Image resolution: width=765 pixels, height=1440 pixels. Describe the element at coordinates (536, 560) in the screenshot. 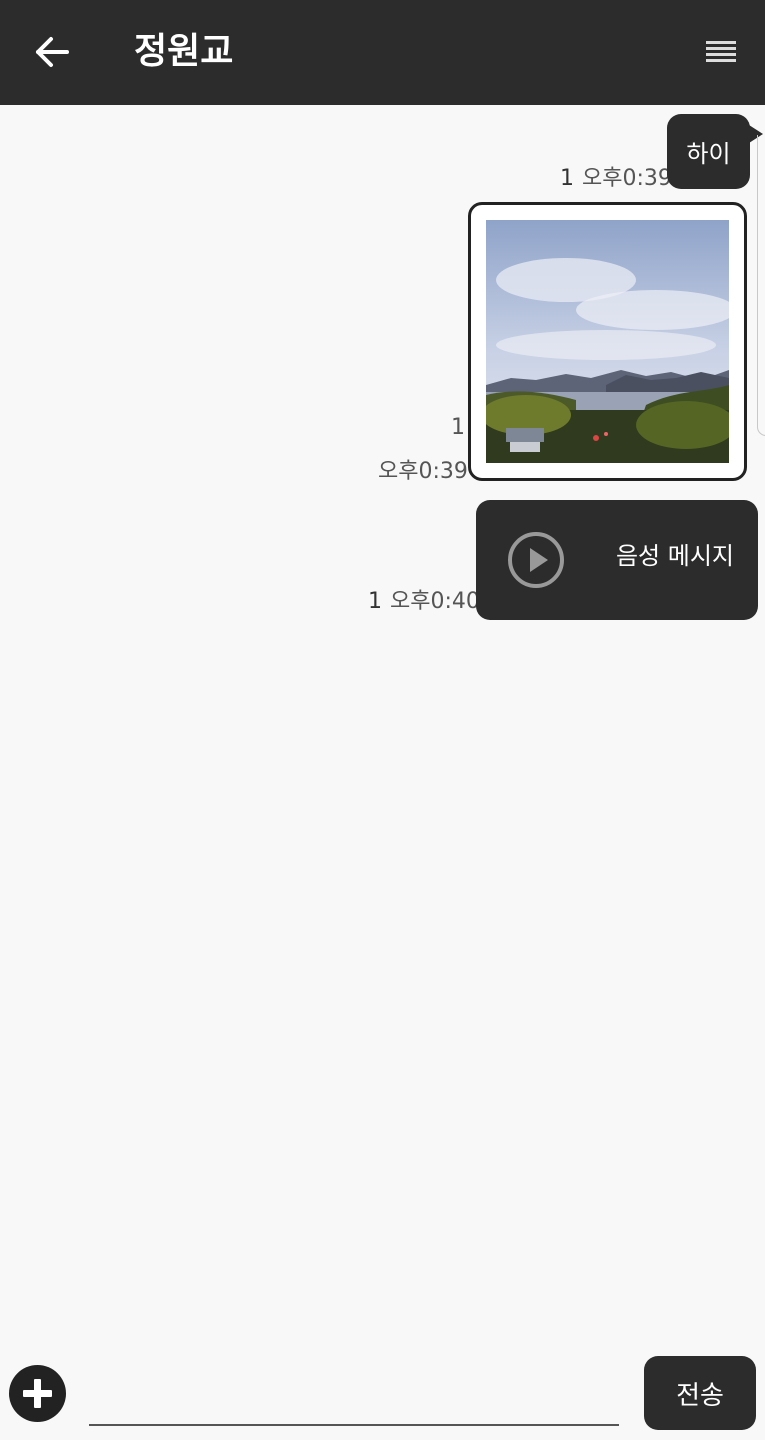

I see `play-circle-icon` at that location.